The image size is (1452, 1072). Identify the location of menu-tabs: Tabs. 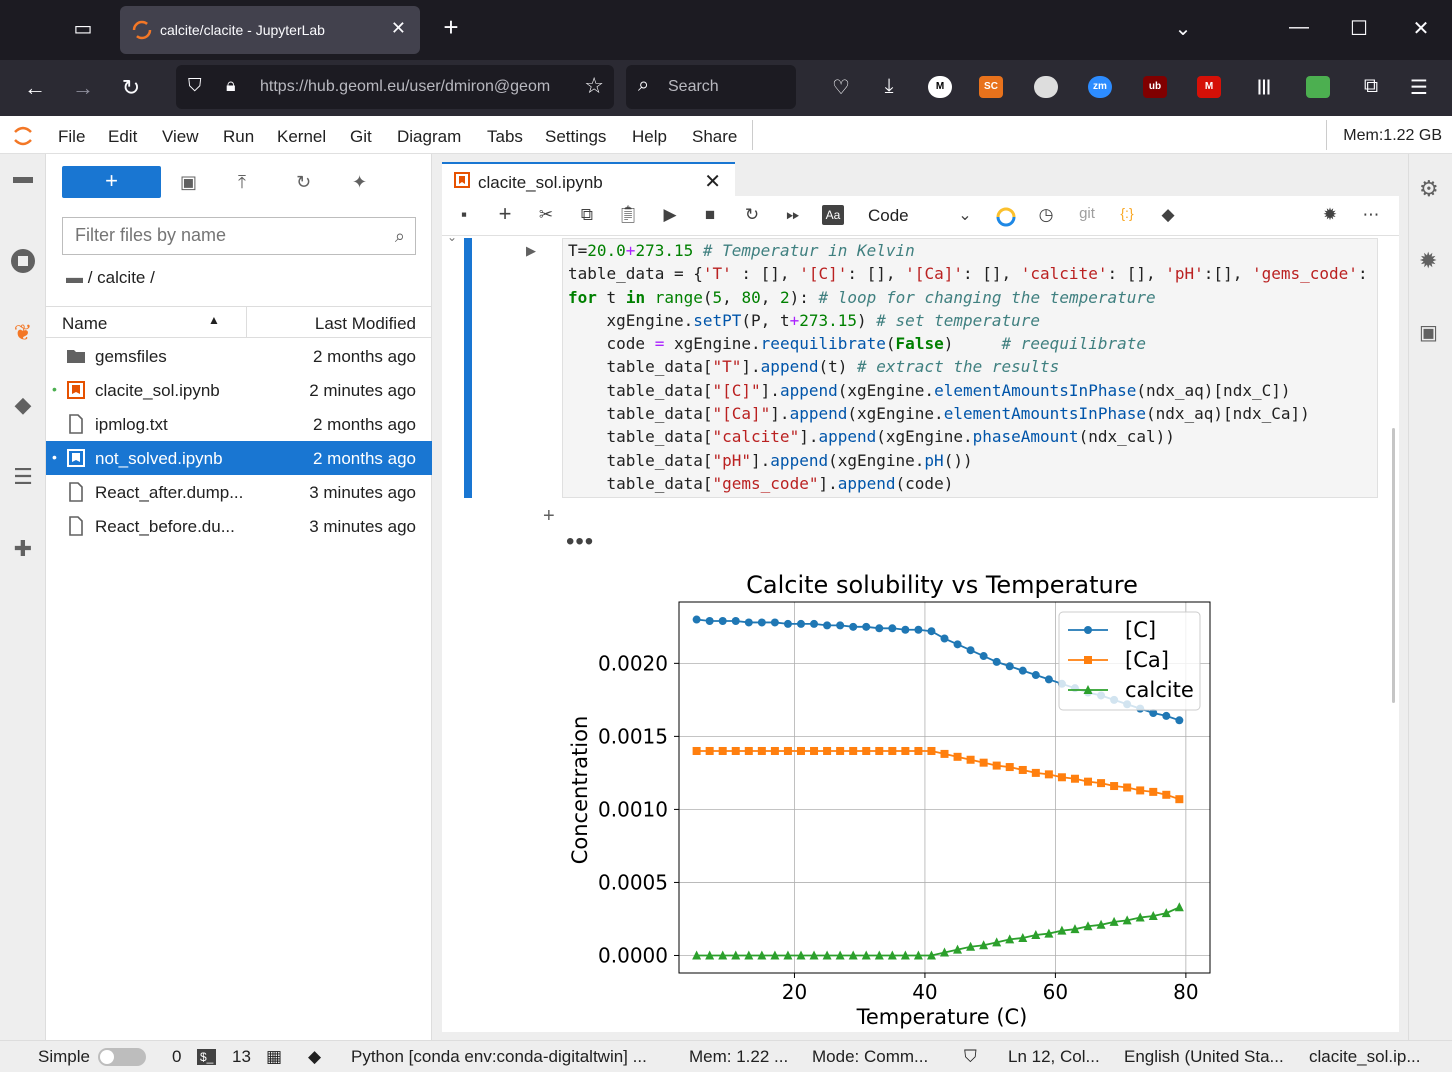
(505, 137).